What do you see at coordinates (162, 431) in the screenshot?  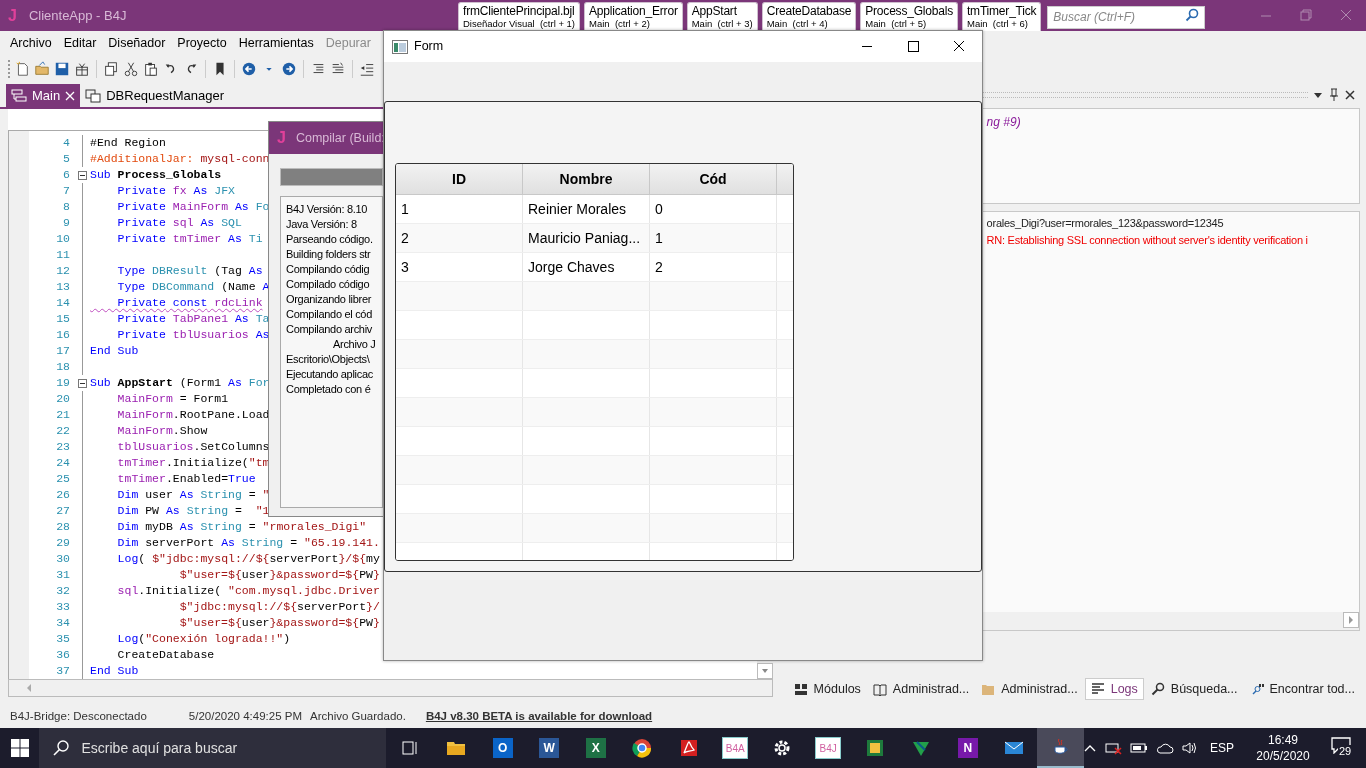 I see `code-line: MainForm.Show` at bounding box center [162, 431].